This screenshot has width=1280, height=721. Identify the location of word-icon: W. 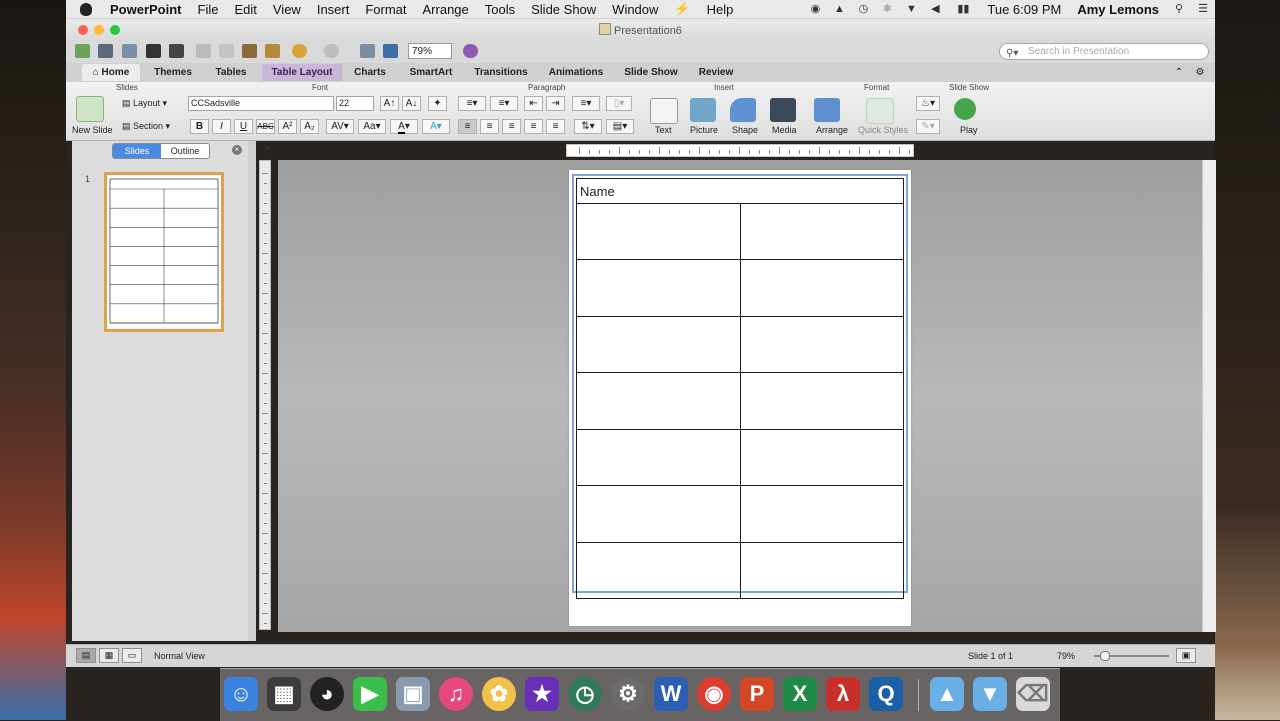
(671, 694).